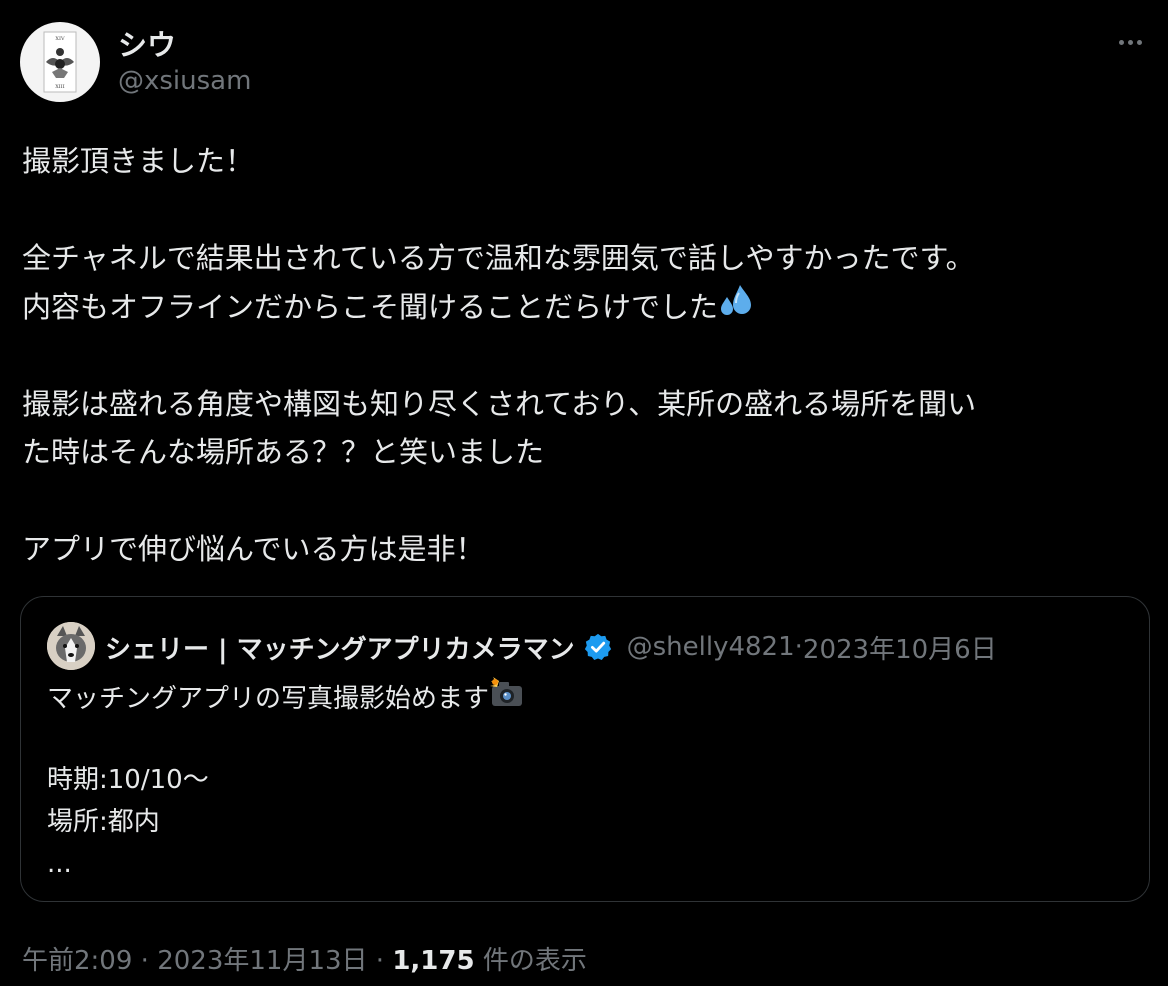 This screenshot has width=1168, height=986. I want to click on tweet-line-with-emoji: 内容もオフラインだからこそ聞けることだらけでした, so click(584, 307).